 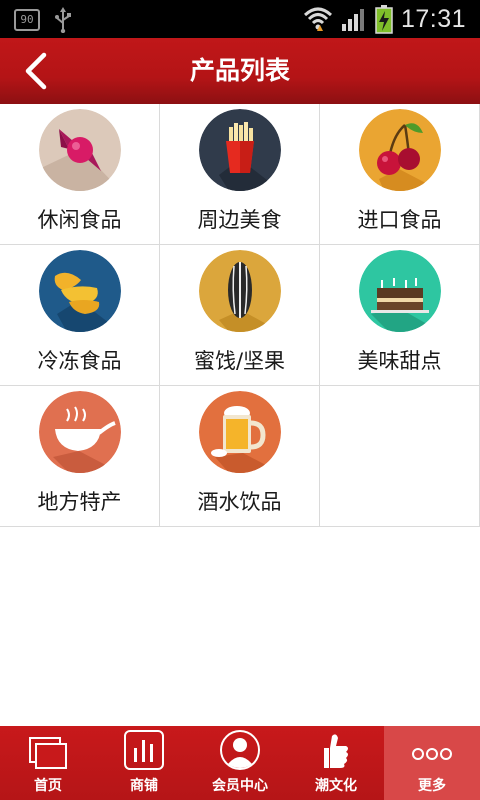 I want to click on back-arrow-icon, so click(x=36, y=71).